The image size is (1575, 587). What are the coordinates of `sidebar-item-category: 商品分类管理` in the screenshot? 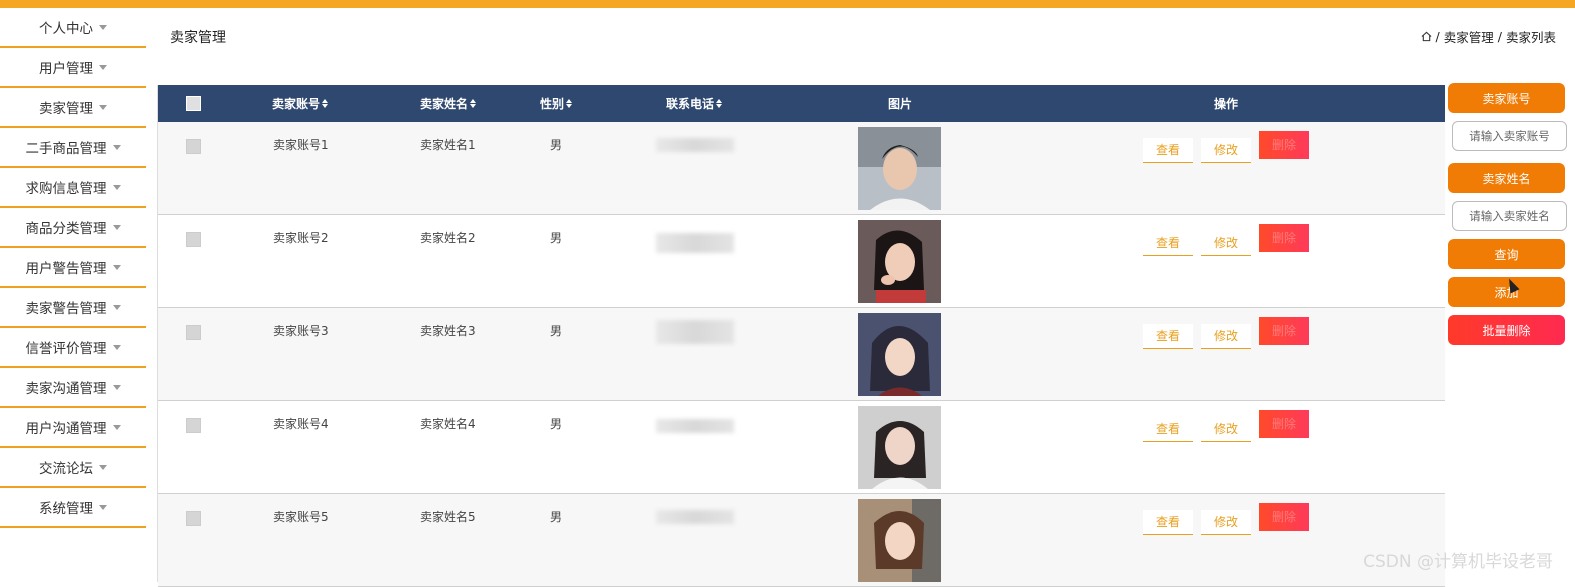 It's located at (73, 228).